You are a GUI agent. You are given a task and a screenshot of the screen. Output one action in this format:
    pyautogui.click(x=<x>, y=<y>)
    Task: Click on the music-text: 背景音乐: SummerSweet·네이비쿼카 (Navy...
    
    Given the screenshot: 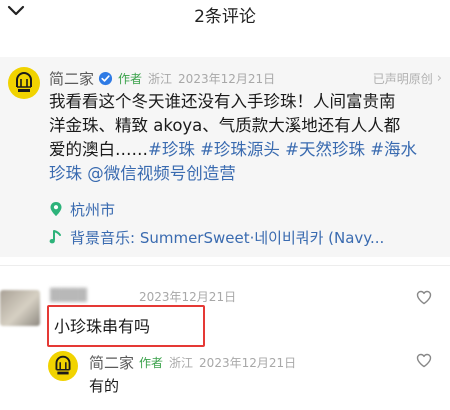 What is the action you would take?
    pyautogui.click(x=227, y=237)
    